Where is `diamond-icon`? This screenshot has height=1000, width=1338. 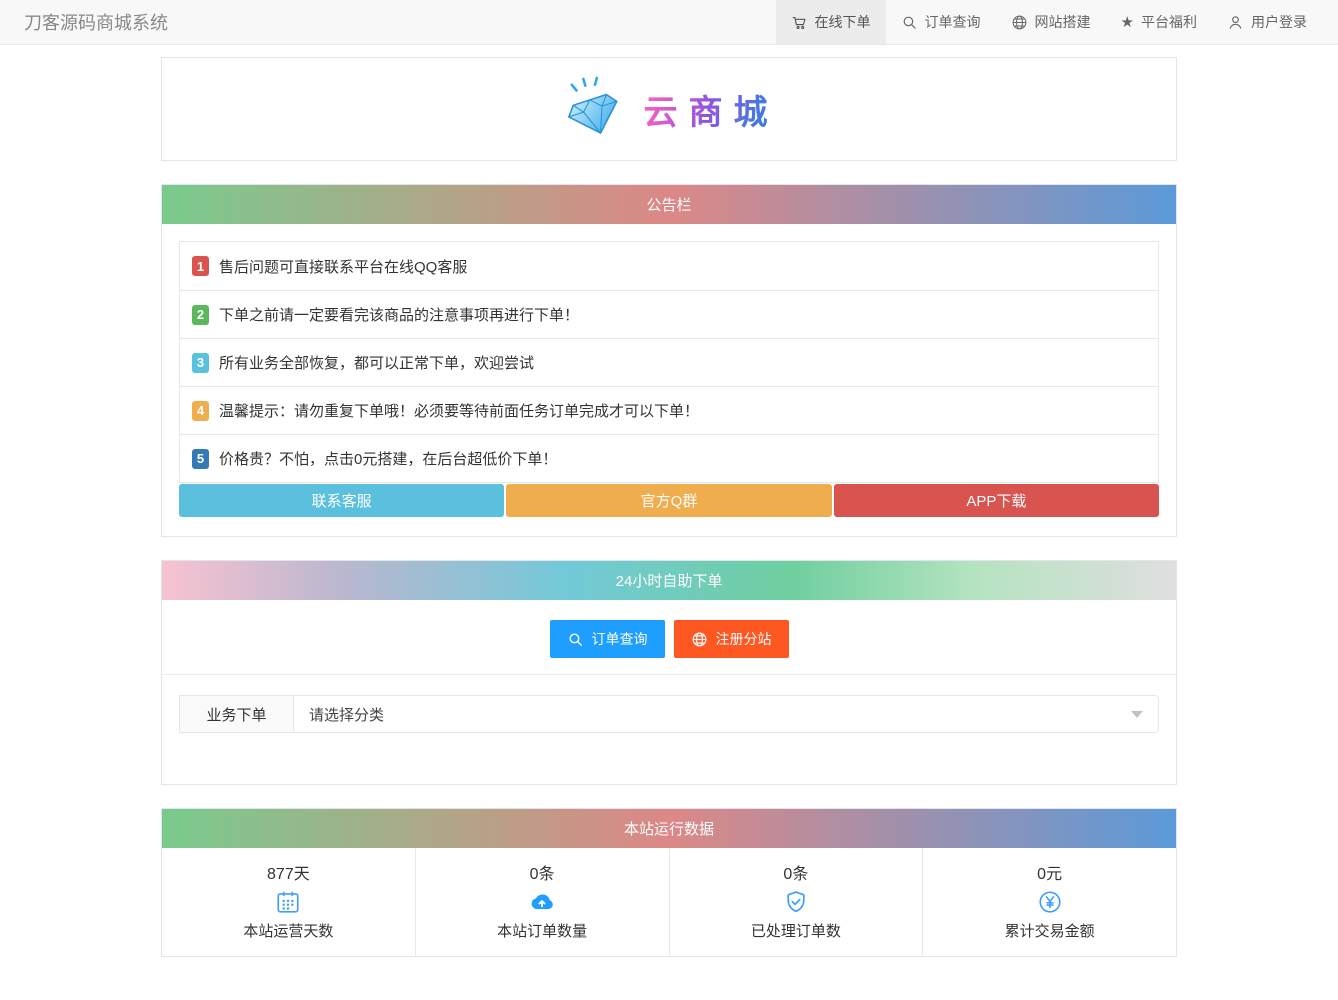 diamond-icon is located at coordinates (594, 109).